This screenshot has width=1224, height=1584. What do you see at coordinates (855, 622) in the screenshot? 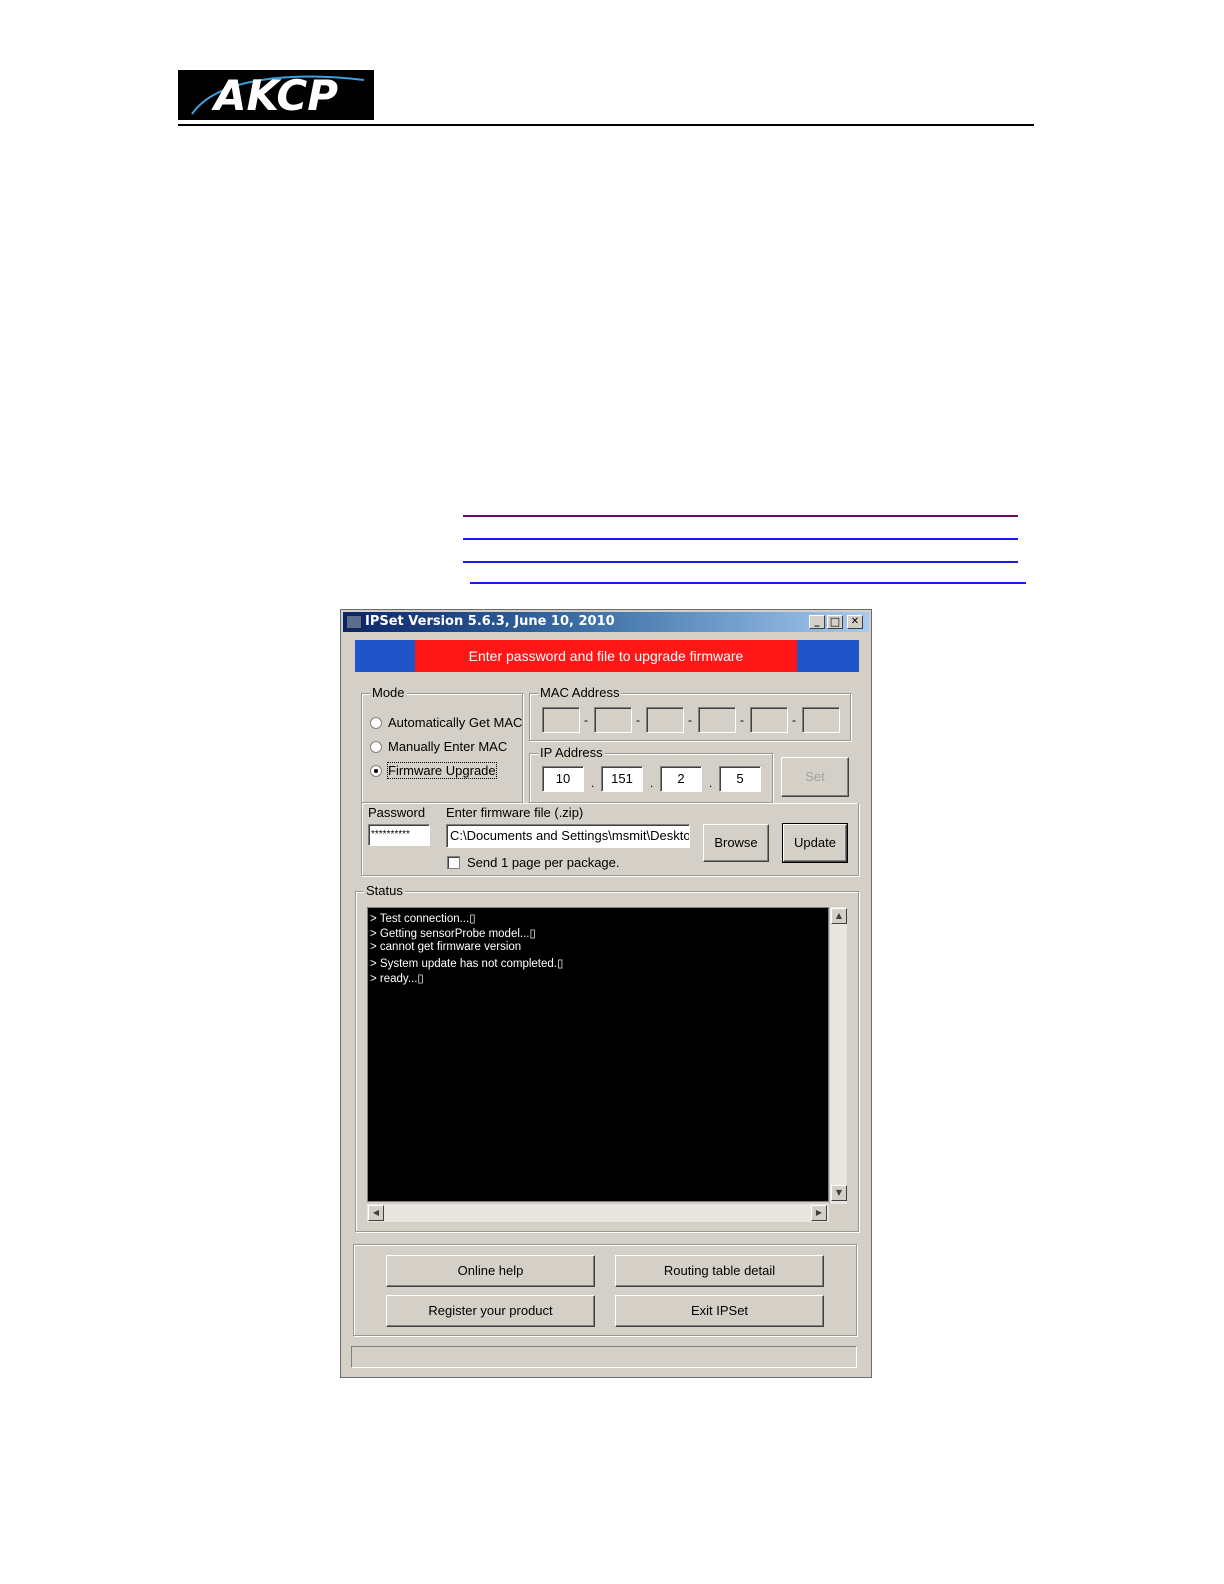
I see `close-button: ✕` at bounding box center [855, 622].